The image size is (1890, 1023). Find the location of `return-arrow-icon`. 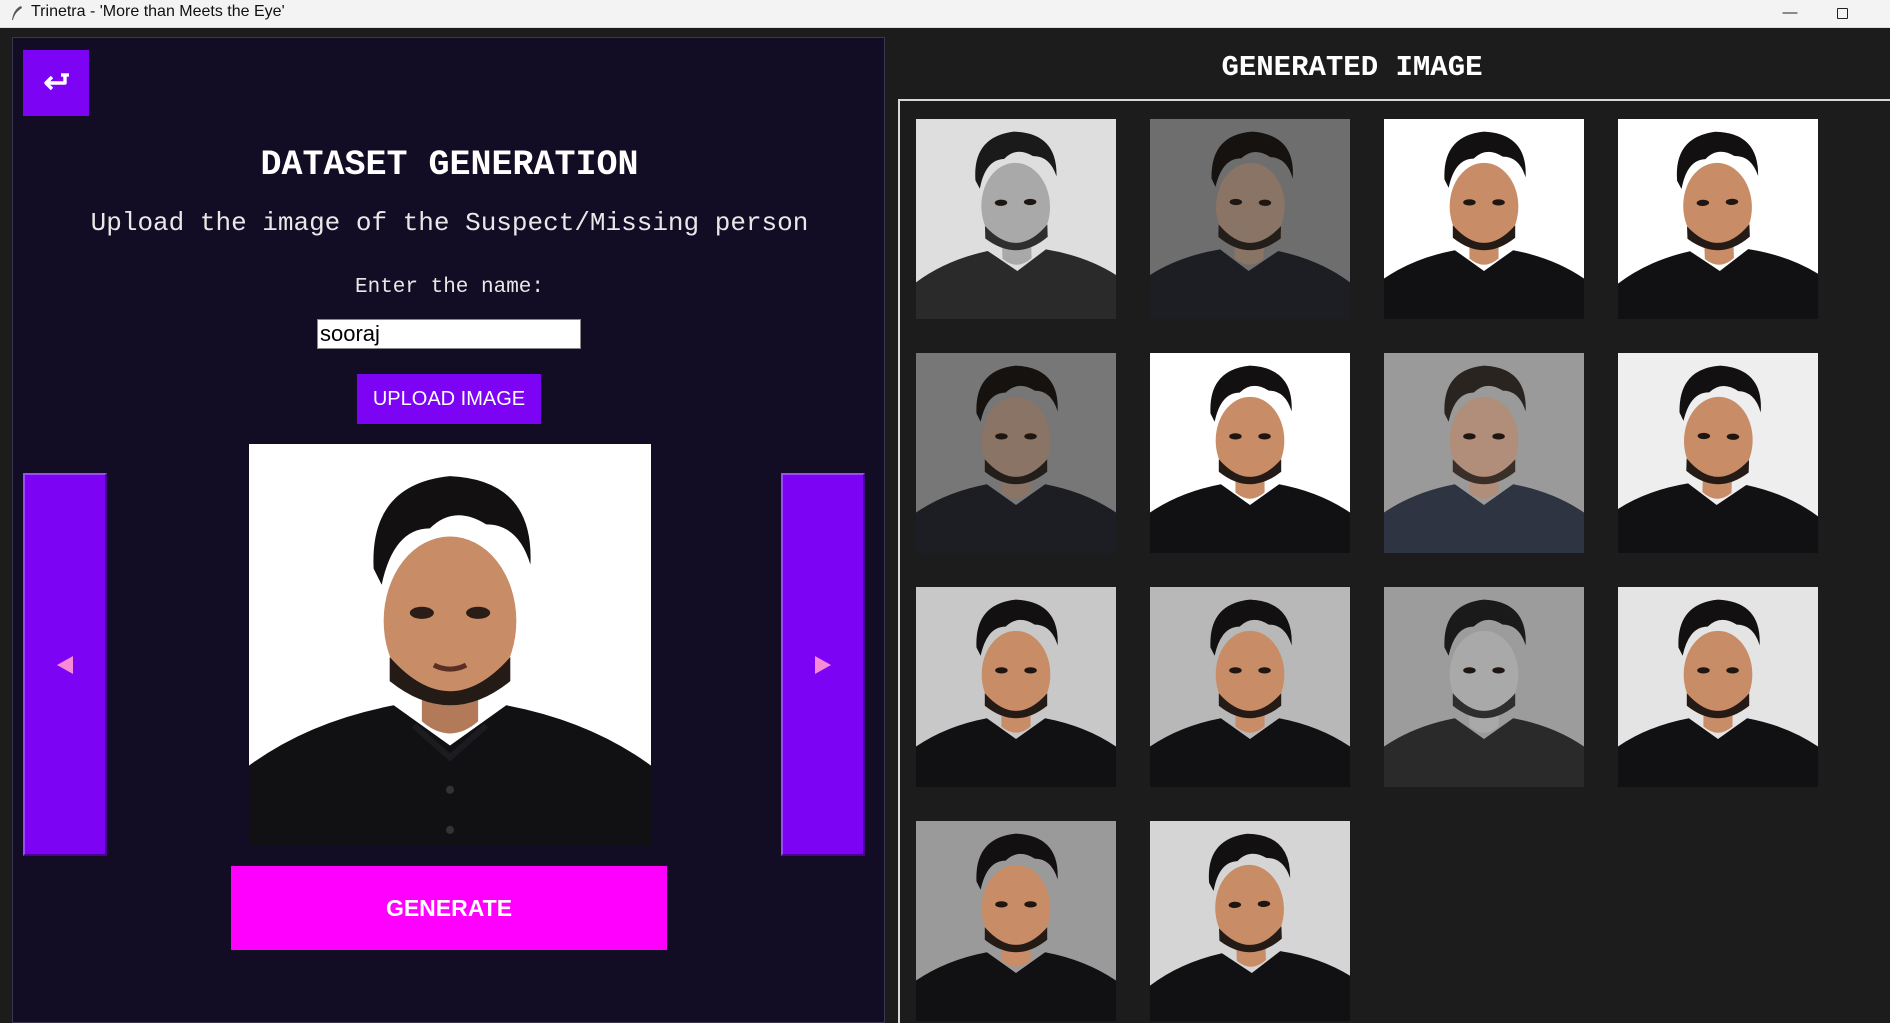

return-arrow-icon is located at coordinates (56, 82).